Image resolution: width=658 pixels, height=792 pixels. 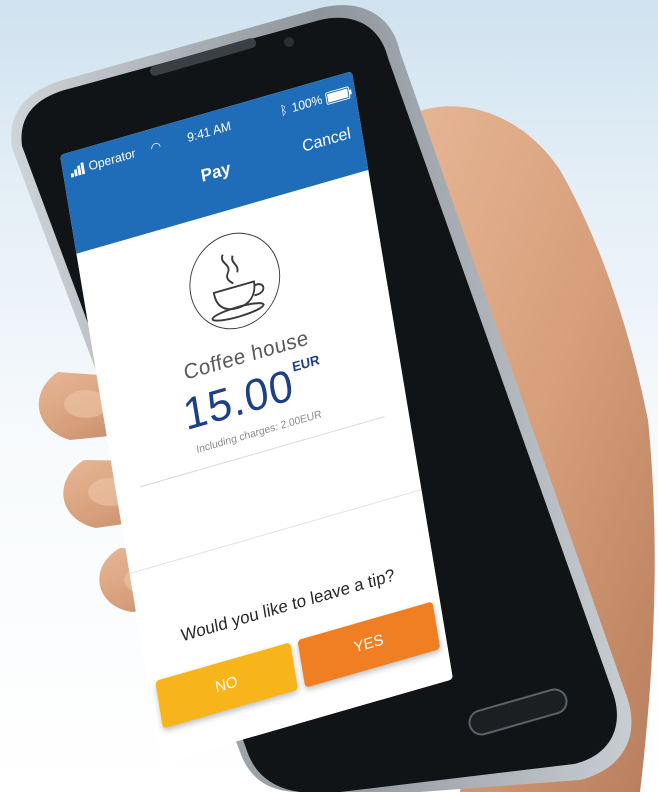 I want to click on no-tip-button: NO, so click(x=227, y=685).